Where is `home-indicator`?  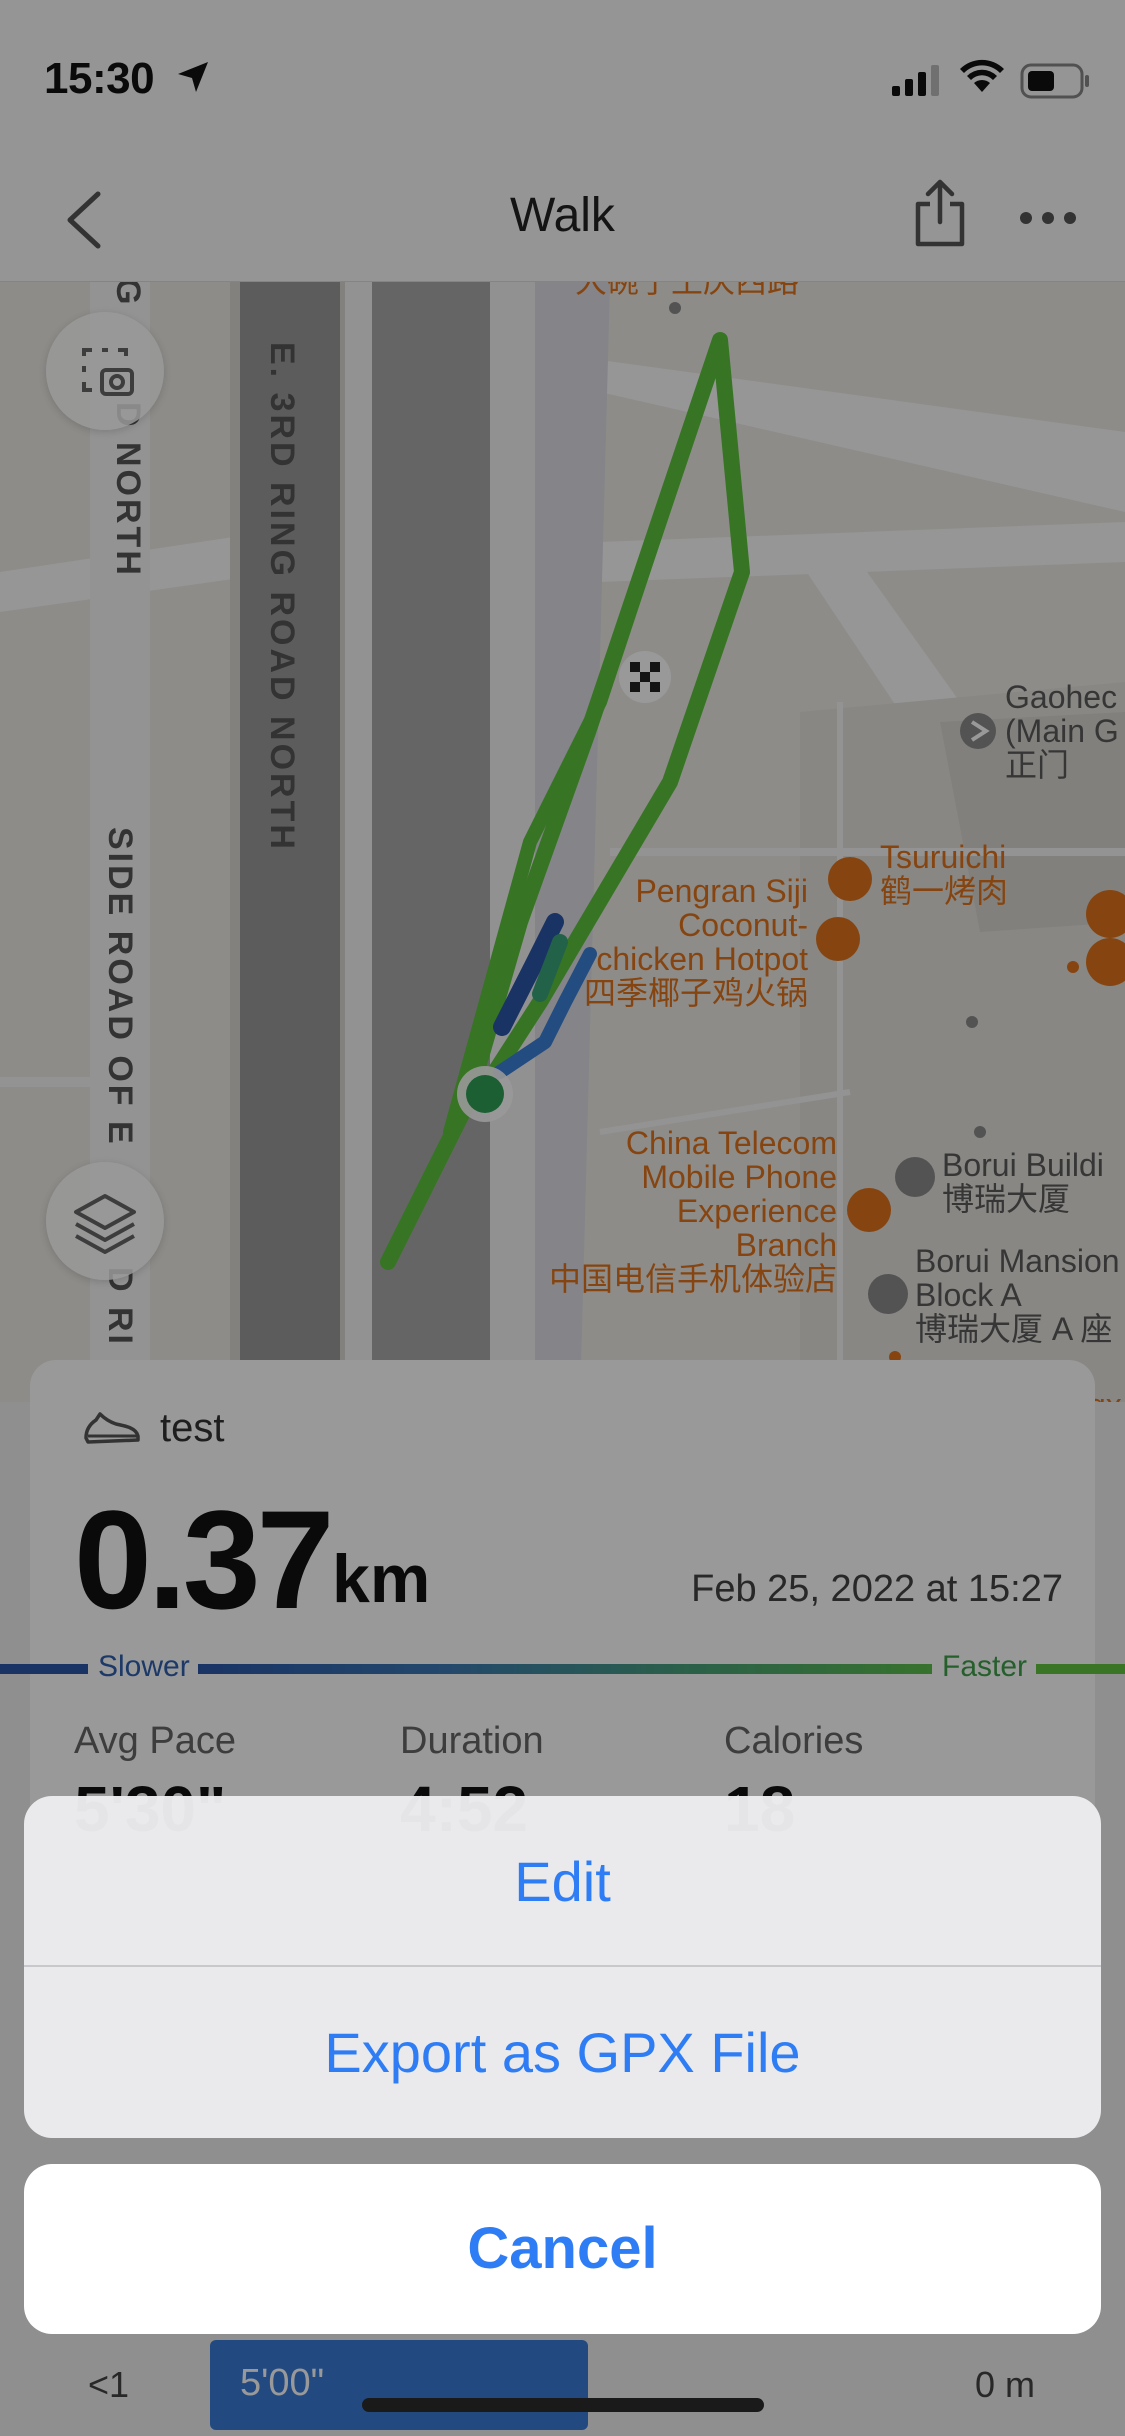 home-indicator is located at coordinates (563, 2405).